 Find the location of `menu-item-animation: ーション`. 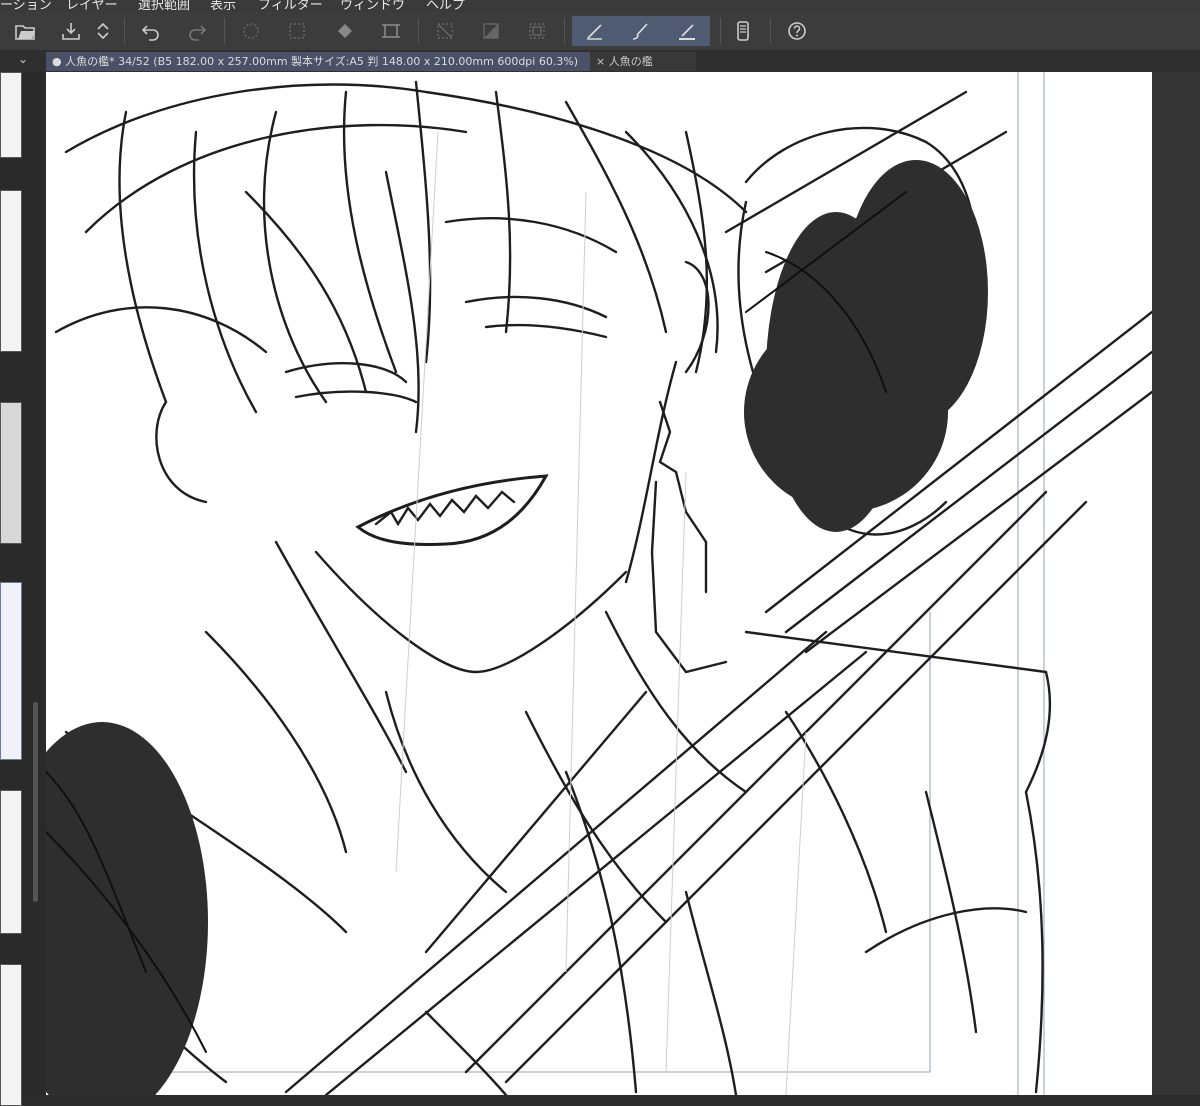

menu-item-animation: ーション is located at coordinates (26, 6).